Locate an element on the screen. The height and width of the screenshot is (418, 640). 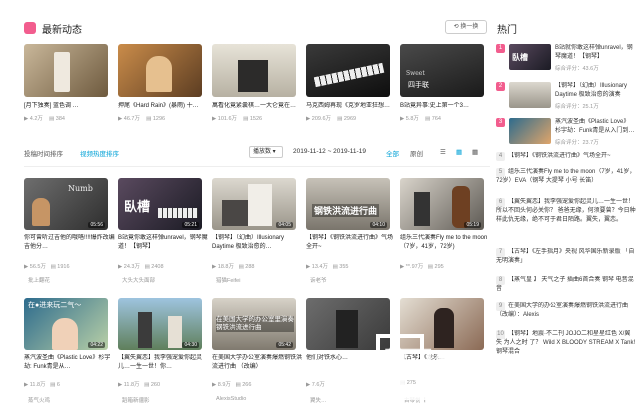
latest-title: 最新动态 is located at coordinates (62, 30).